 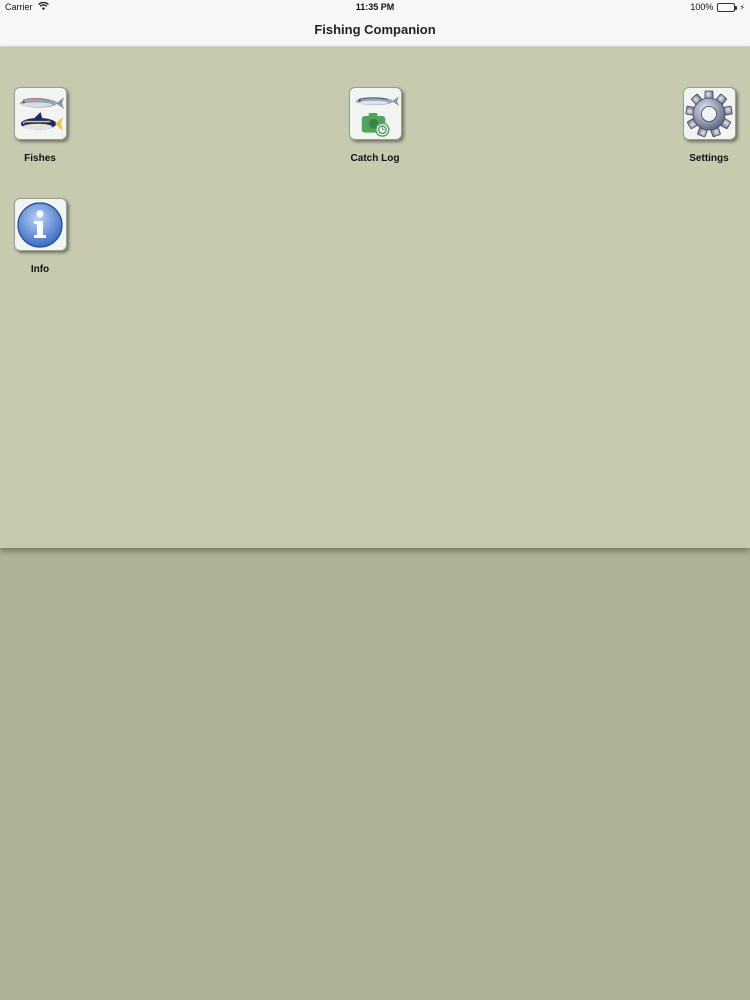 I want to click on catch-log-button: Catch Log, so click(x=375, y=132).